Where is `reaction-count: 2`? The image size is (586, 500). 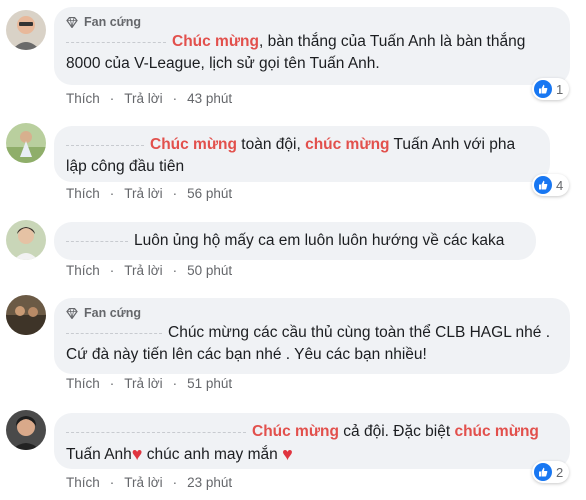 reaction-count: 2 is located at coordinates (551, 472).